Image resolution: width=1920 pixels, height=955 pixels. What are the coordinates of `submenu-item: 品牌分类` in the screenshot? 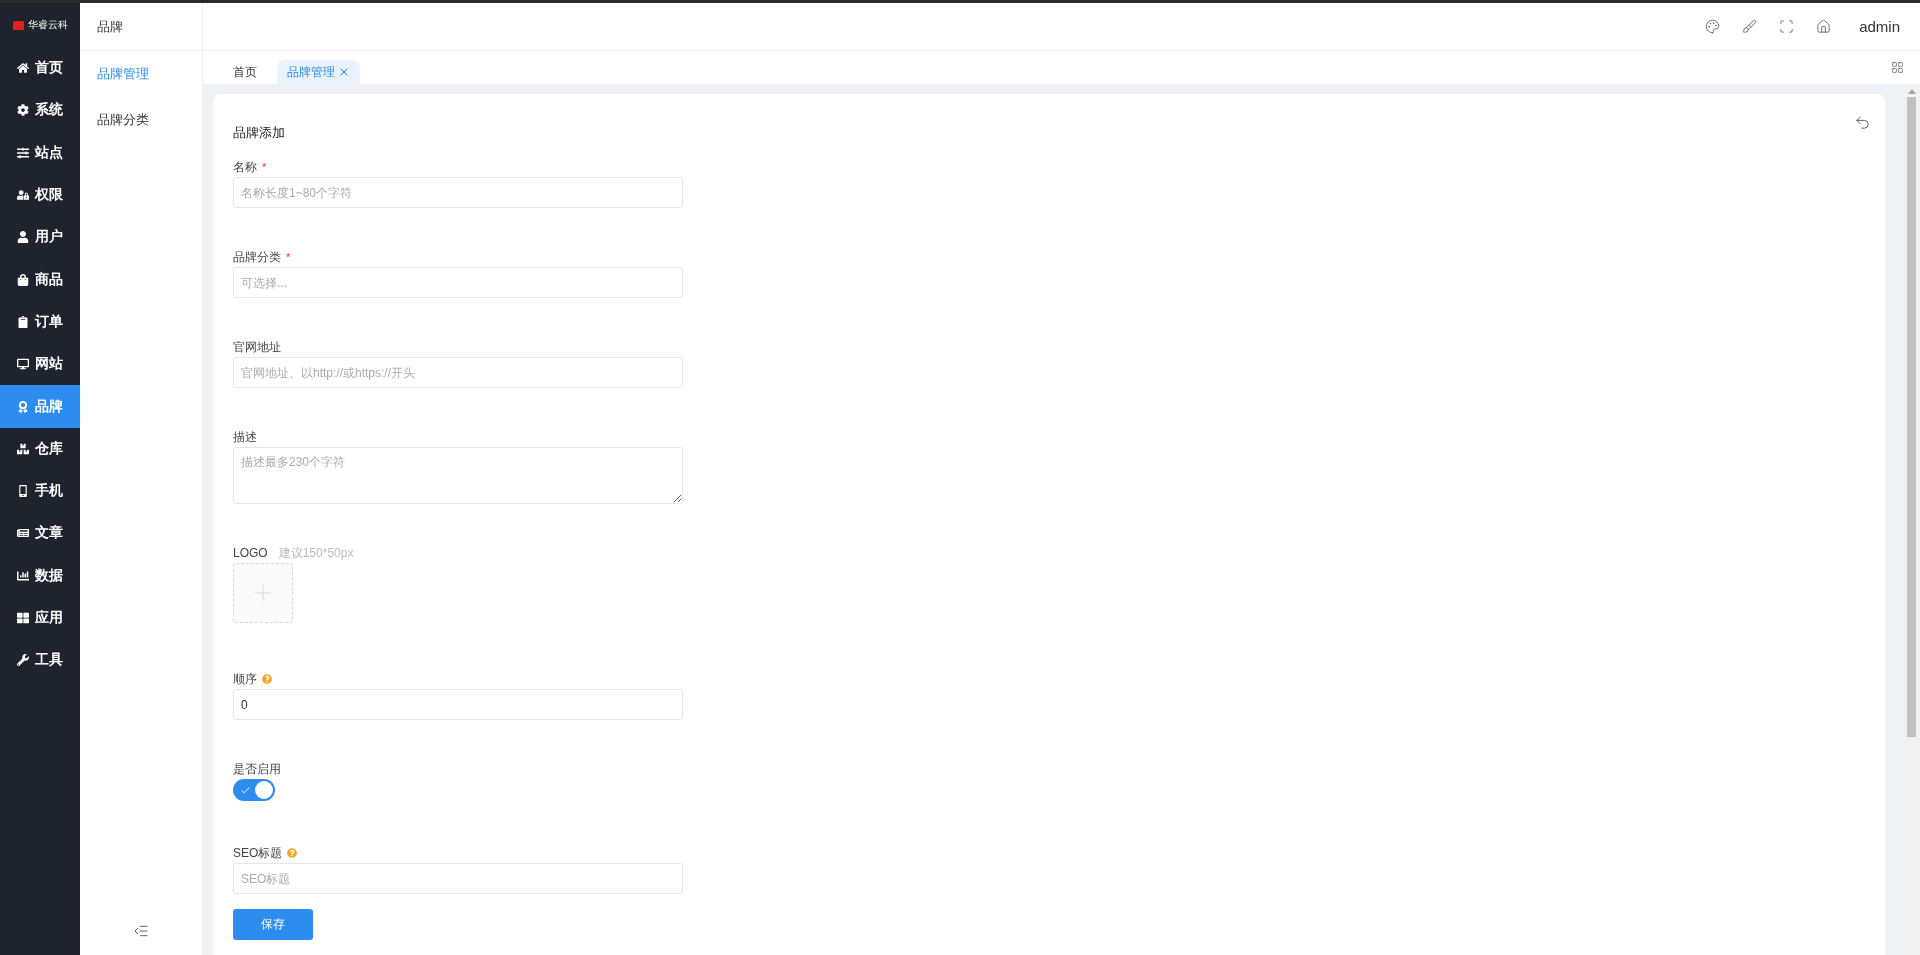 It's located at (141, 120).